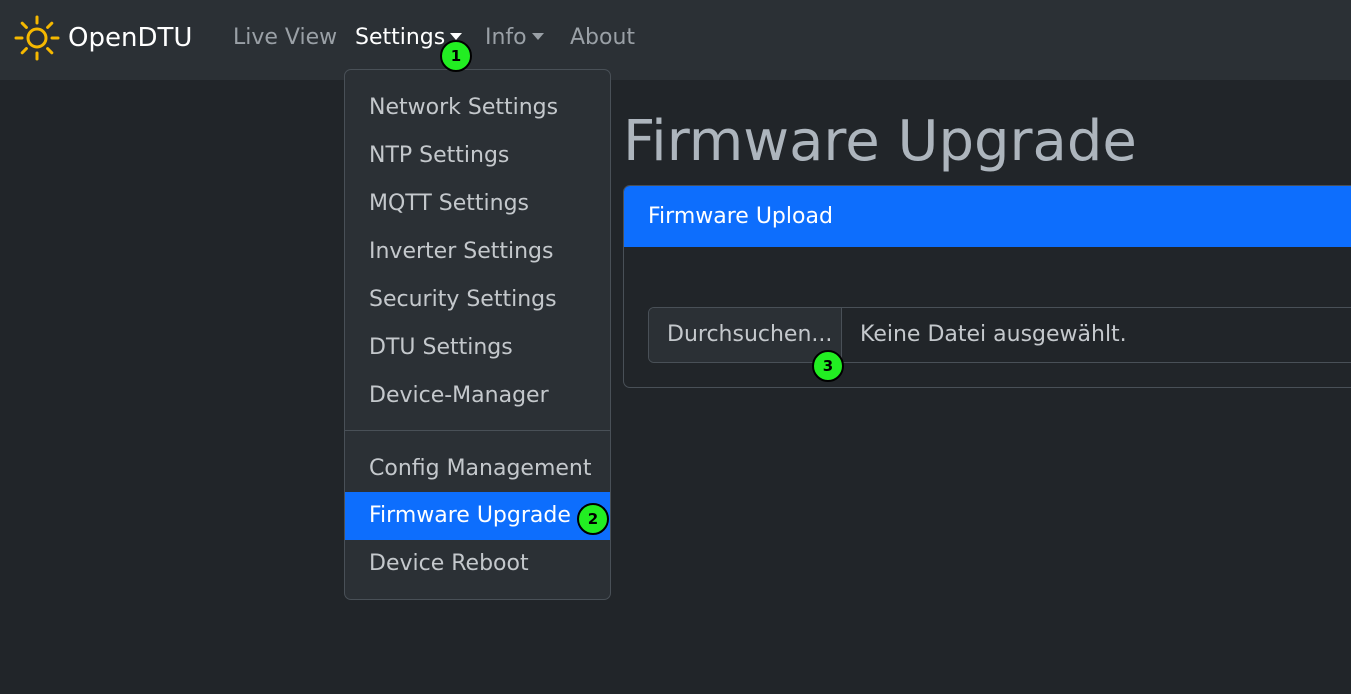 This screenshot has width=1351, height=694. What do you see at coordinates (456, 56) in the screenshot?
I see `step-marker-1: 1` at bounding box center [456, 56].